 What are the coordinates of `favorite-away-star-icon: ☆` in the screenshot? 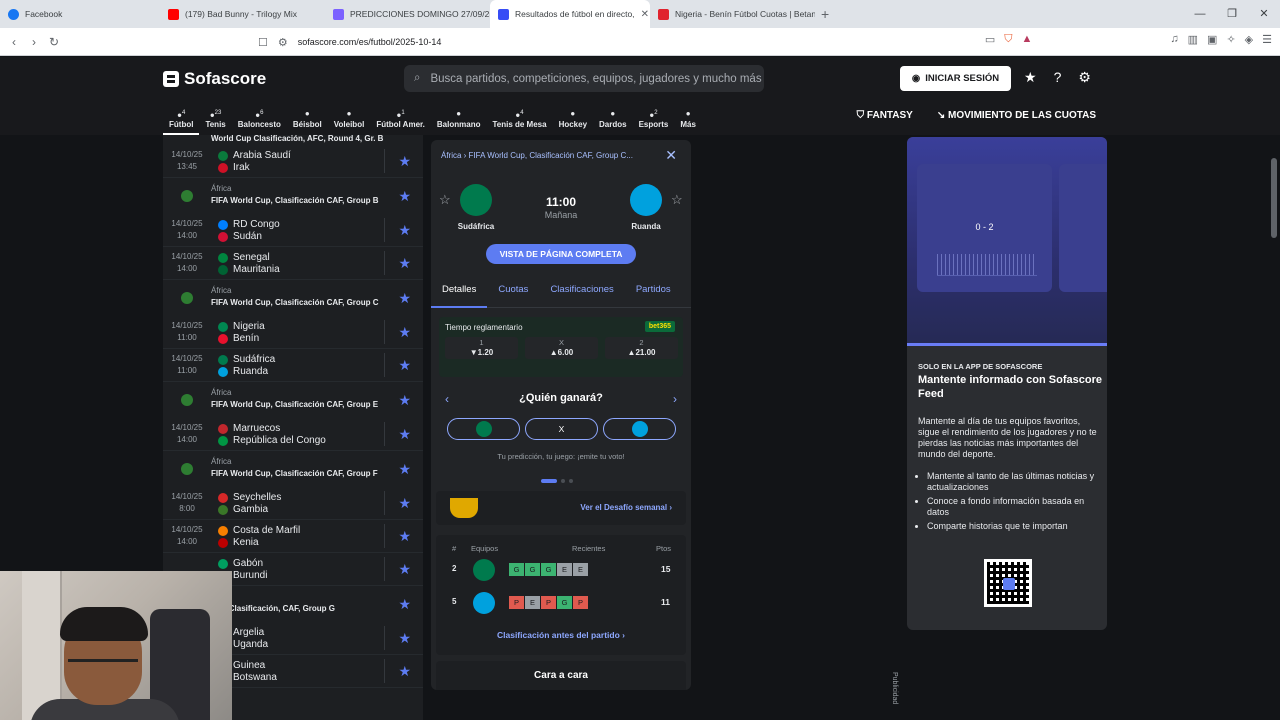 It's located at (677, 200).